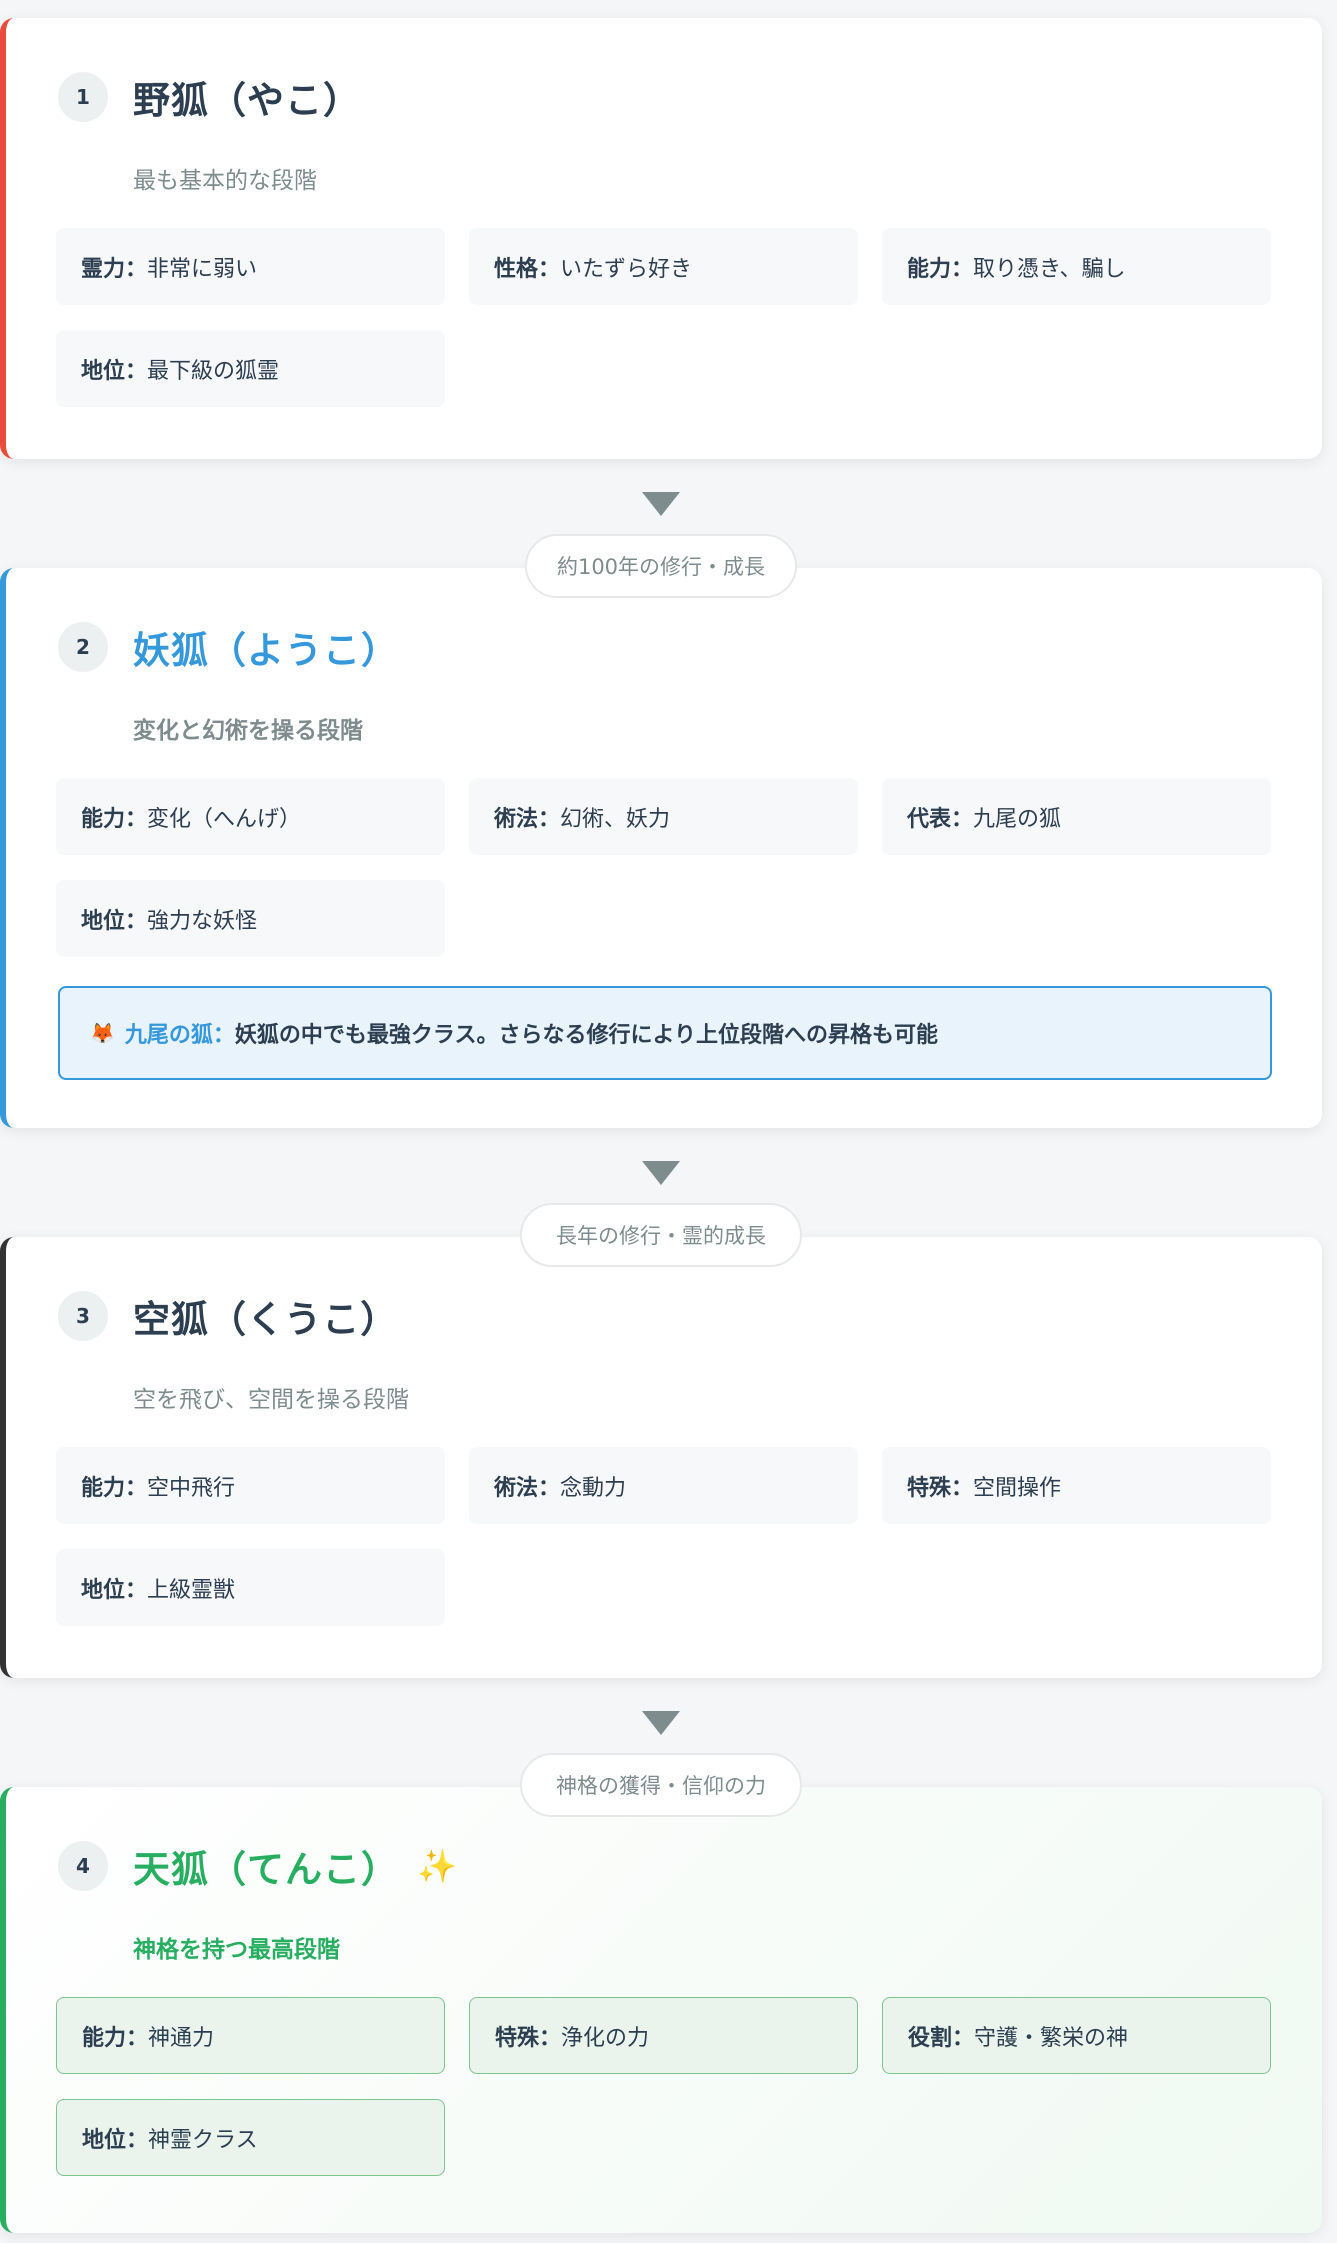  Describe the element at coordinates (661, 1235) in the screenshot. I see `transition-label: 長年の修行・霊的成長` at that location.